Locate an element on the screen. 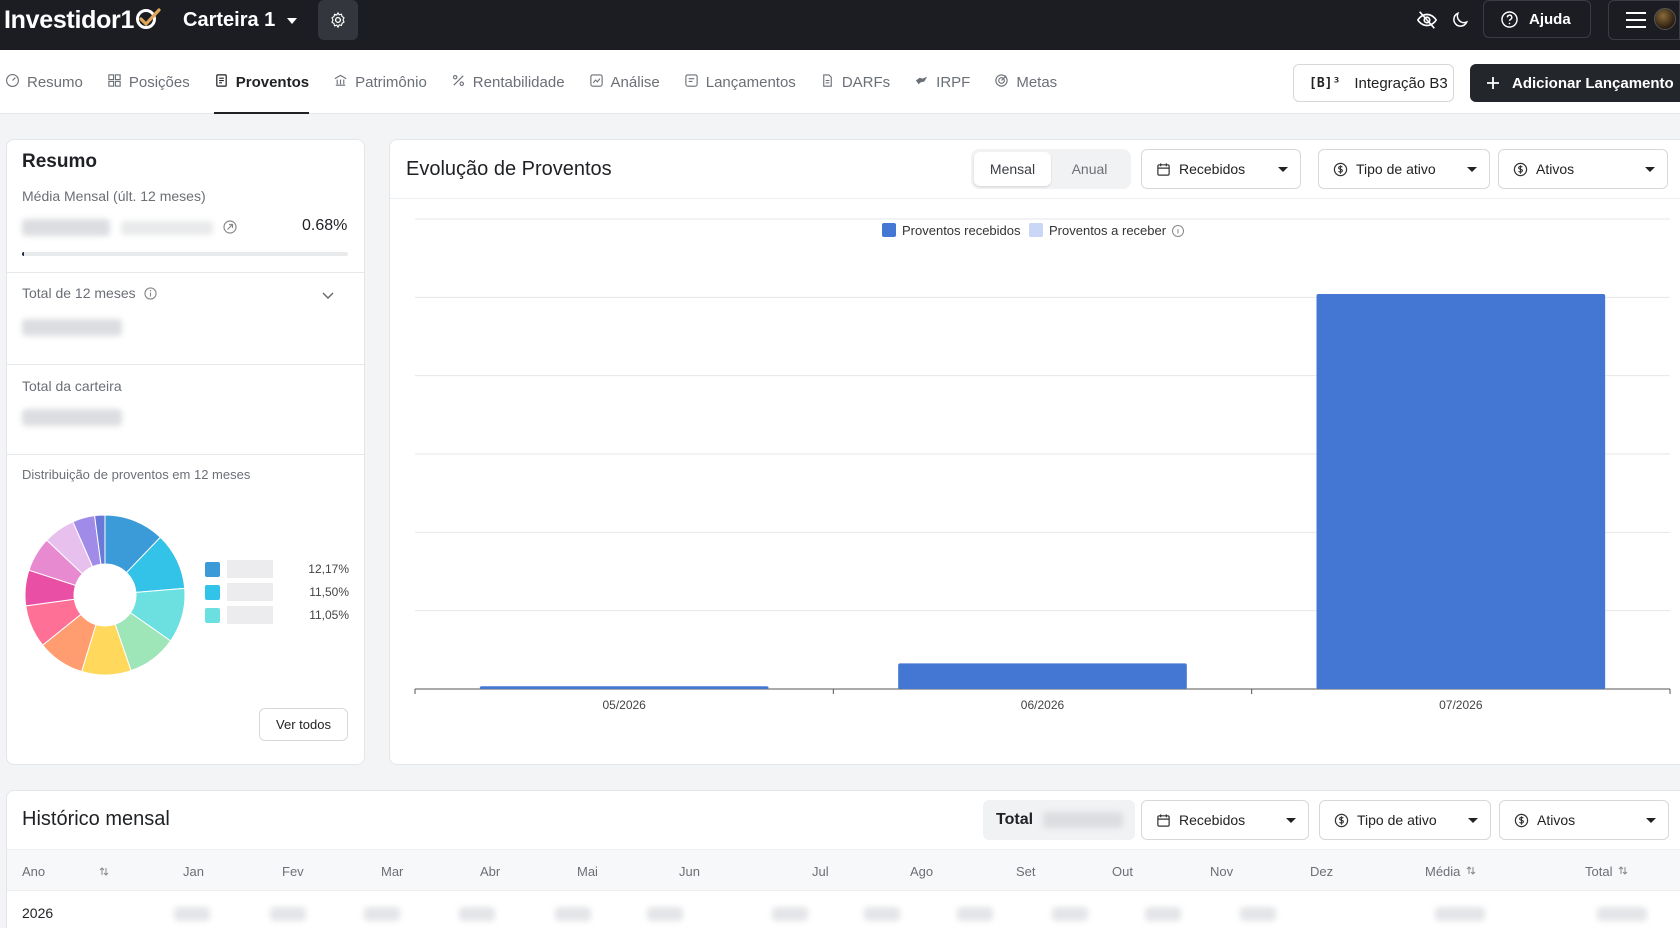 The height and width of the screenshot is (928, 1680). distribution-donut-chart is located at coordinates (105, 595).